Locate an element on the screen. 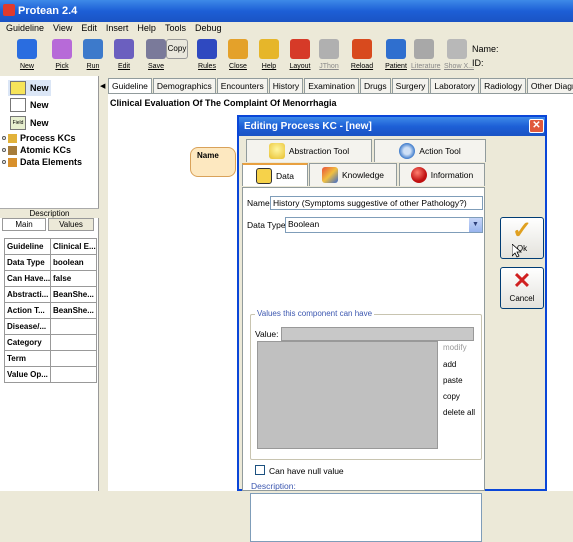 The height and width of the screenshot is (542, 573). tab-radiology: Radiology is located at coordinates (503, 85).